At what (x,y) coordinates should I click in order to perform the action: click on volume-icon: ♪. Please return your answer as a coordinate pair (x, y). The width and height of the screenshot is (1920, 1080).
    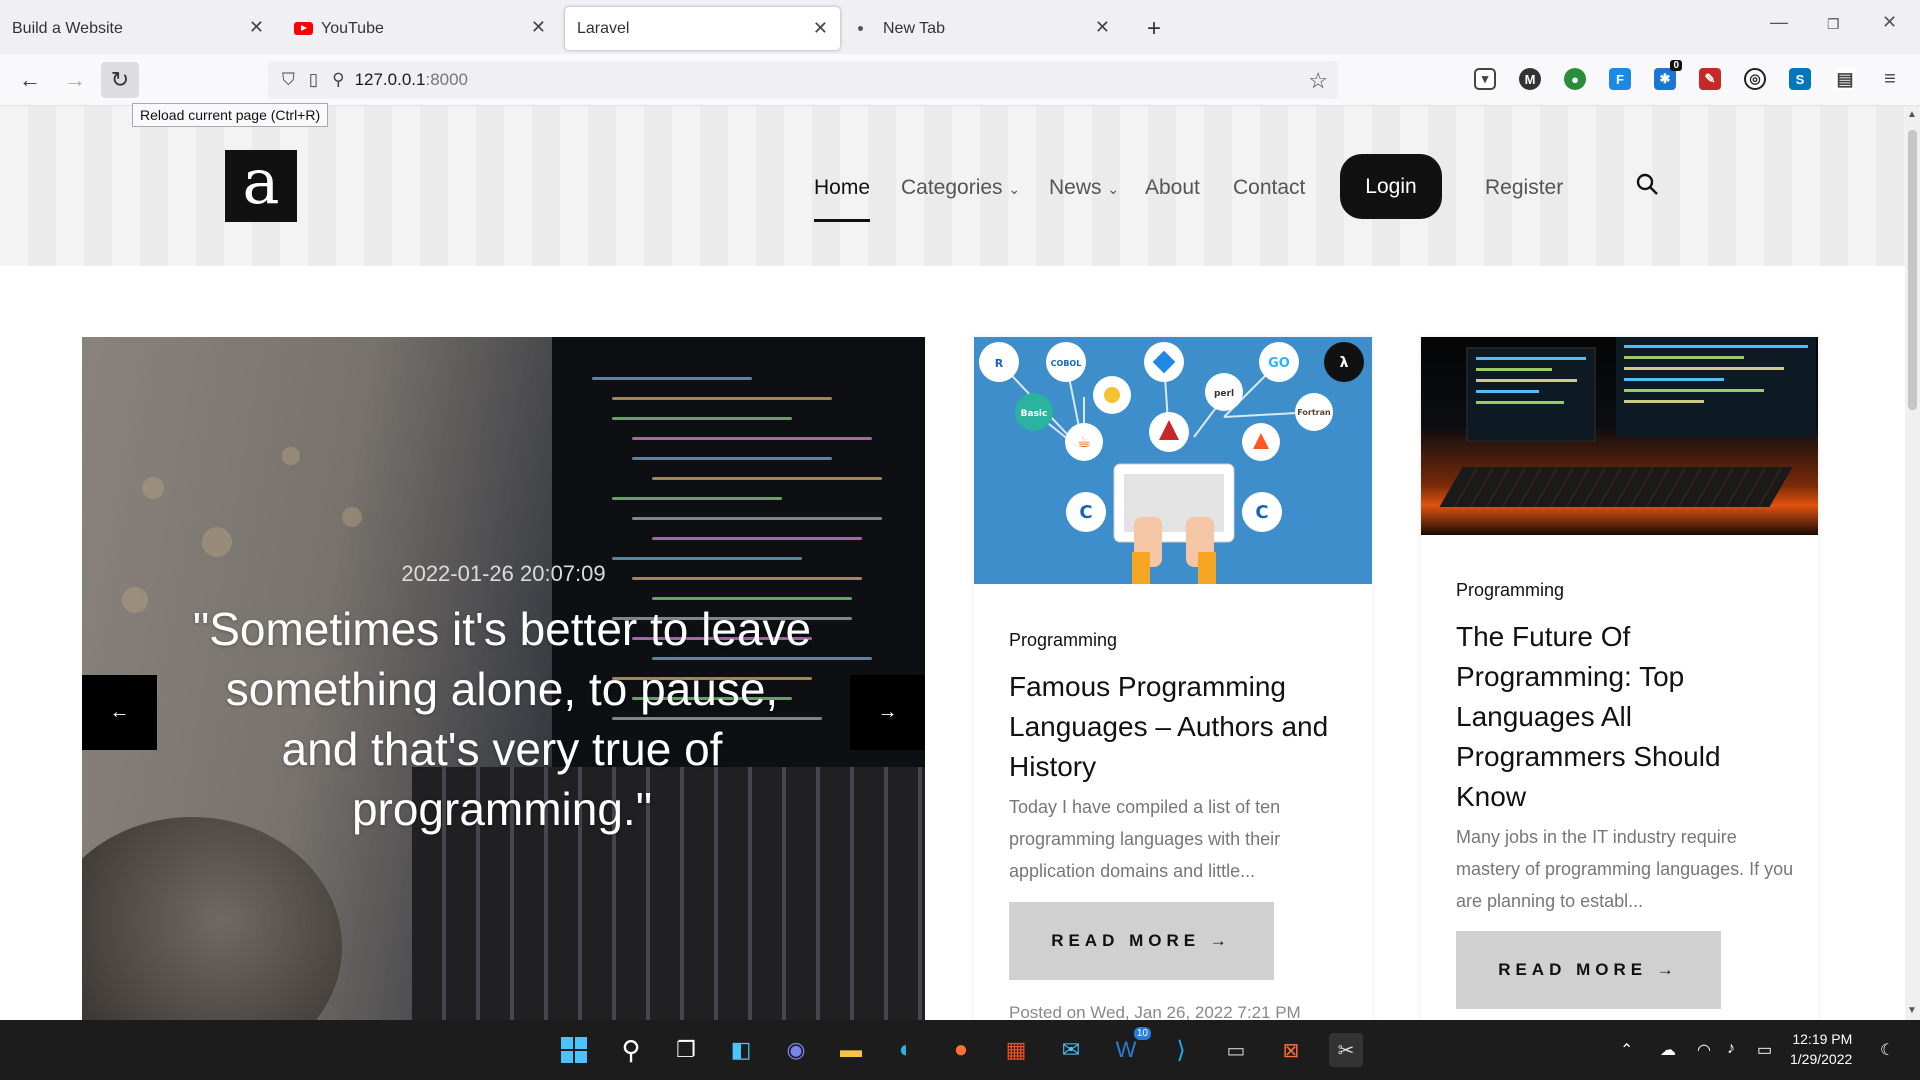
    Looking at the image, I should click on (1731, 1049).